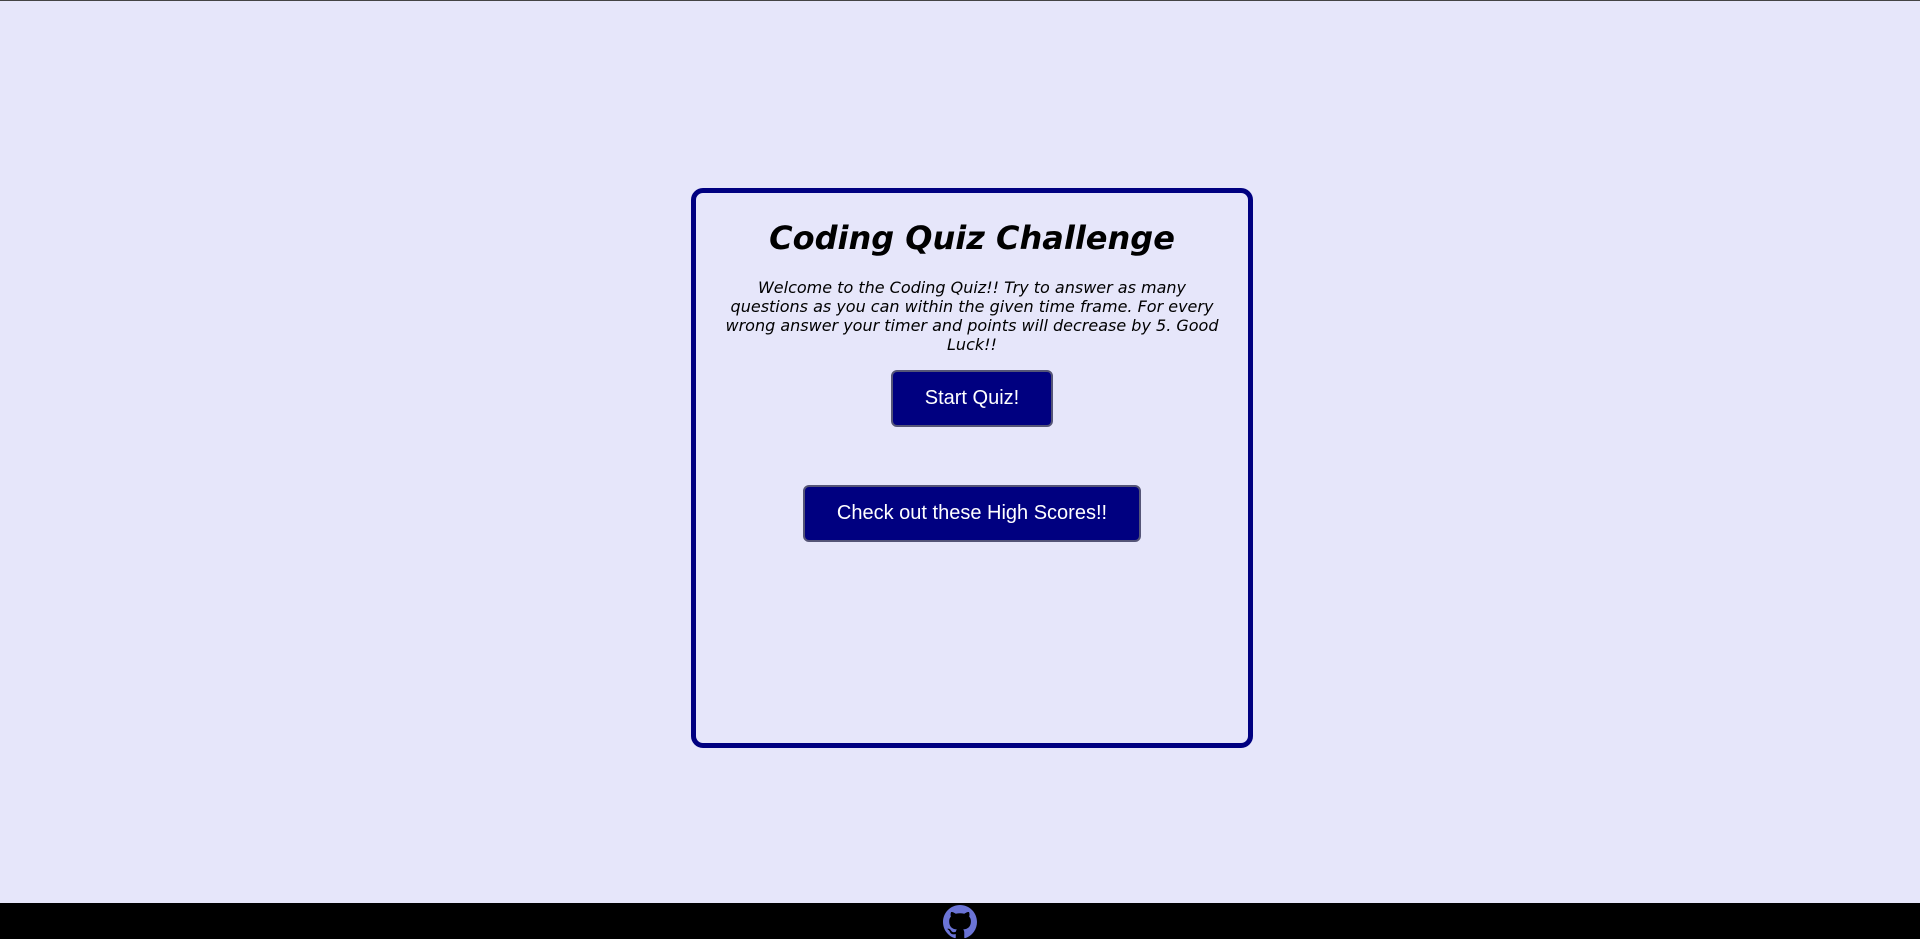 The height and width of the screenshot is (939, 1920). I want to click on start-quiz-button: Start Quiz!, so click(972, 398).